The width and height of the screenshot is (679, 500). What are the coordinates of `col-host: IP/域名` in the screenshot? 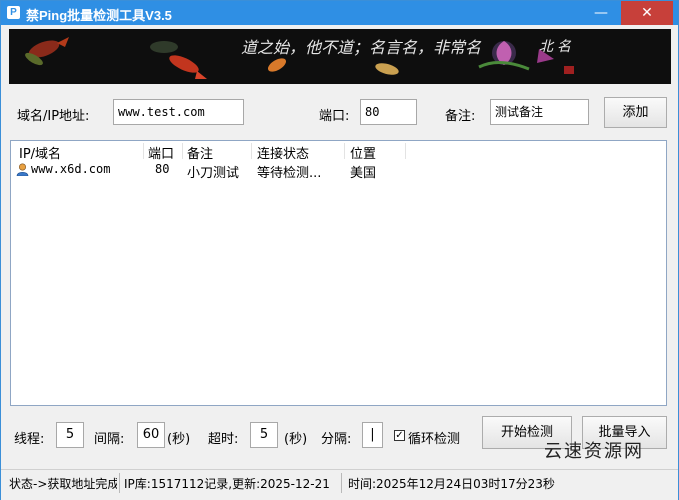 It's located at (40, 152).